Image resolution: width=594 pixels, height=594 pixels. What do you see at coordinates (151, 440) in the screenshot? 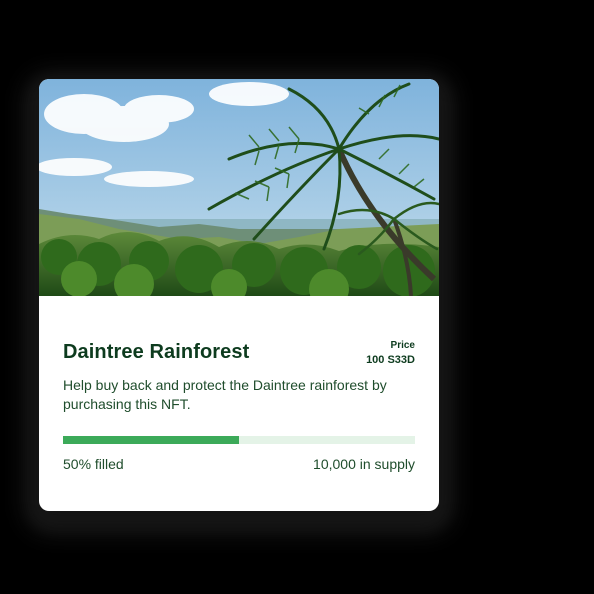
I see `progress-fill` at bounding box center [151, 440].